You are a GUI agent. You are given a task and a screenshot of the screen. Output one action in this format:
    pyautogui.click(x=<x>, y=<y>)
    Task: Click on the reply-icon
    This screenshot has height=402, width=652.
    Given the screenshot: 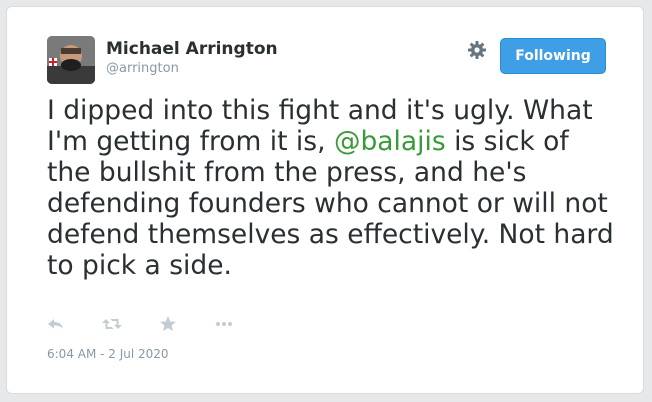 What is the action you would take?
    pyautogui.click(x=56, y=324)
    